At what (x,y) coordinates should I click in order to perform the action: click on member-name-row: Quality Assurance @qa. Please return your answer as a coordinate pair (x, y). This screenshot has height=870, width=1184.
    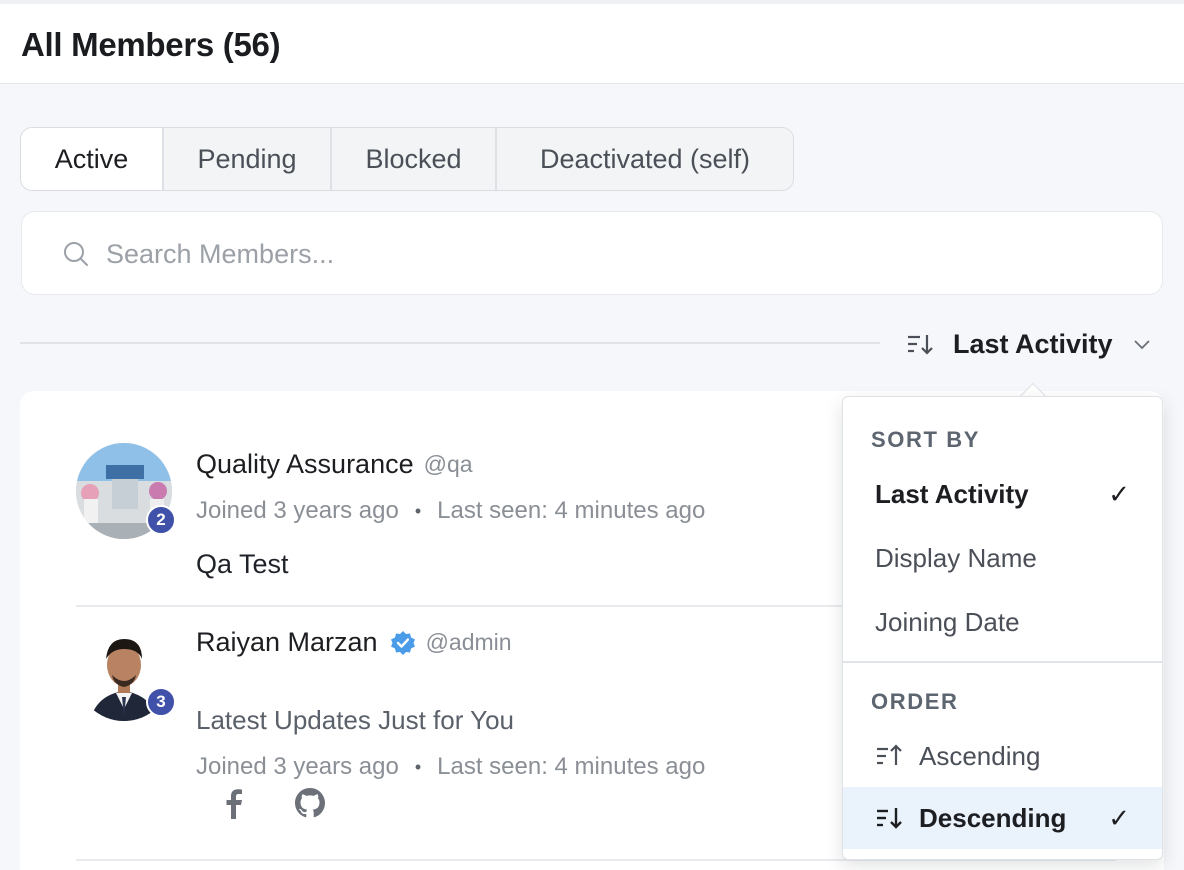
    Looking at the image, I should click on (334, 464).